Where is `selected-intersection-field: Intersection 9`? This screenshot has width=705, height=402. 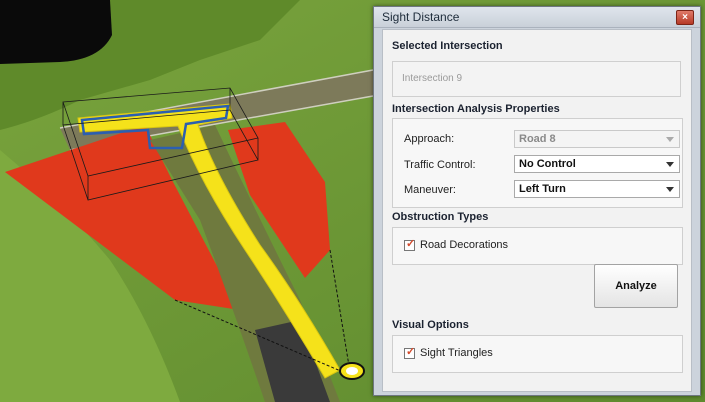
selected-intersection-field: Intersection 9 is located at coordinates (536, 79).